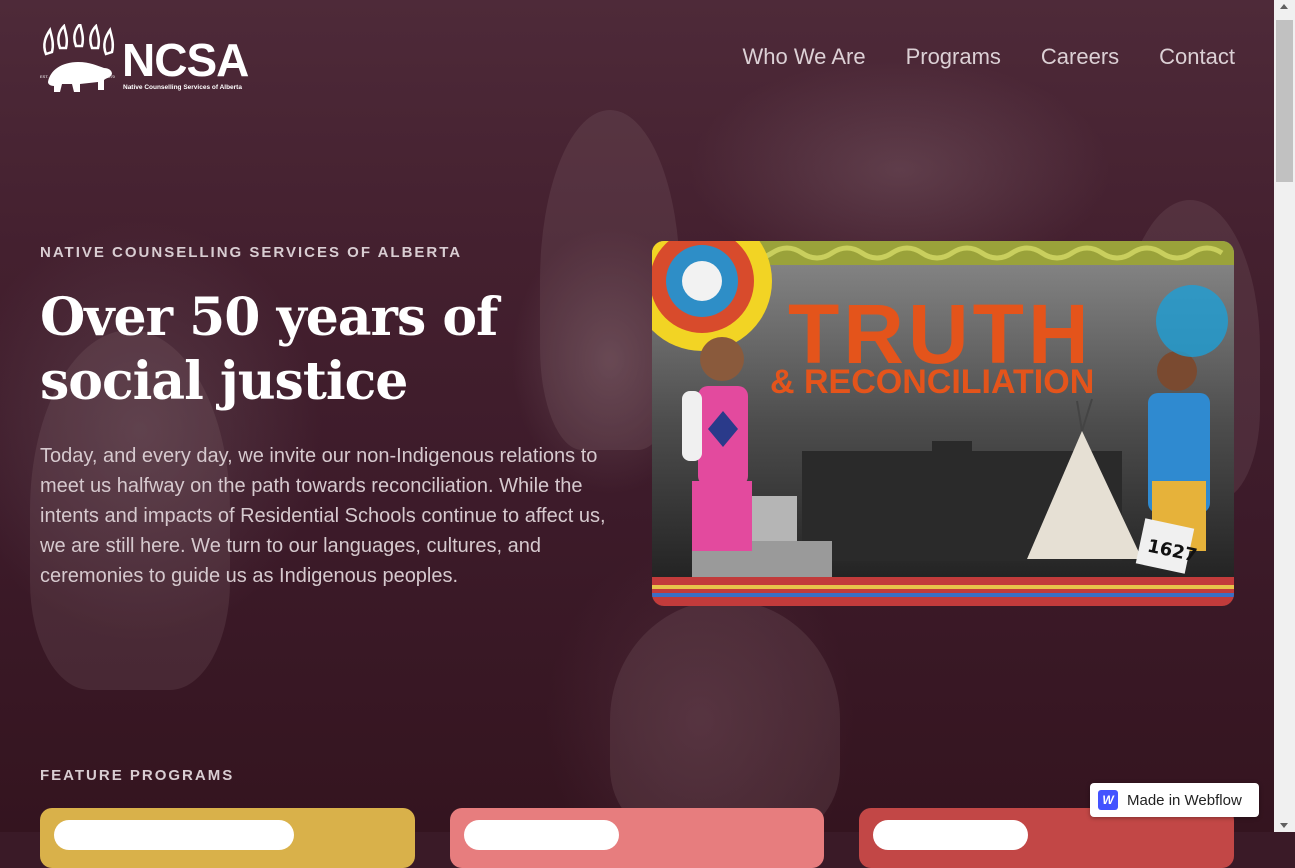 Image resolution: width=1295 pixels, height=868 pixels. What do you see at coordinates (943, 591) in the screenshot?
I see `ribbon-border` at bounding box center [943, 591].